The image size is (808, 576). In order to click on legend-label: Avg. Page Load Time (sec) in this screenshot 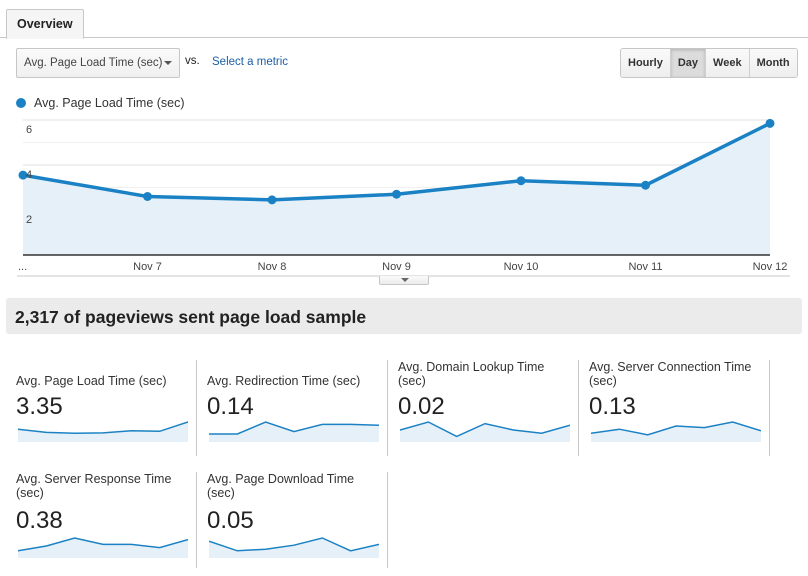, I will do `click(109, 103)`.